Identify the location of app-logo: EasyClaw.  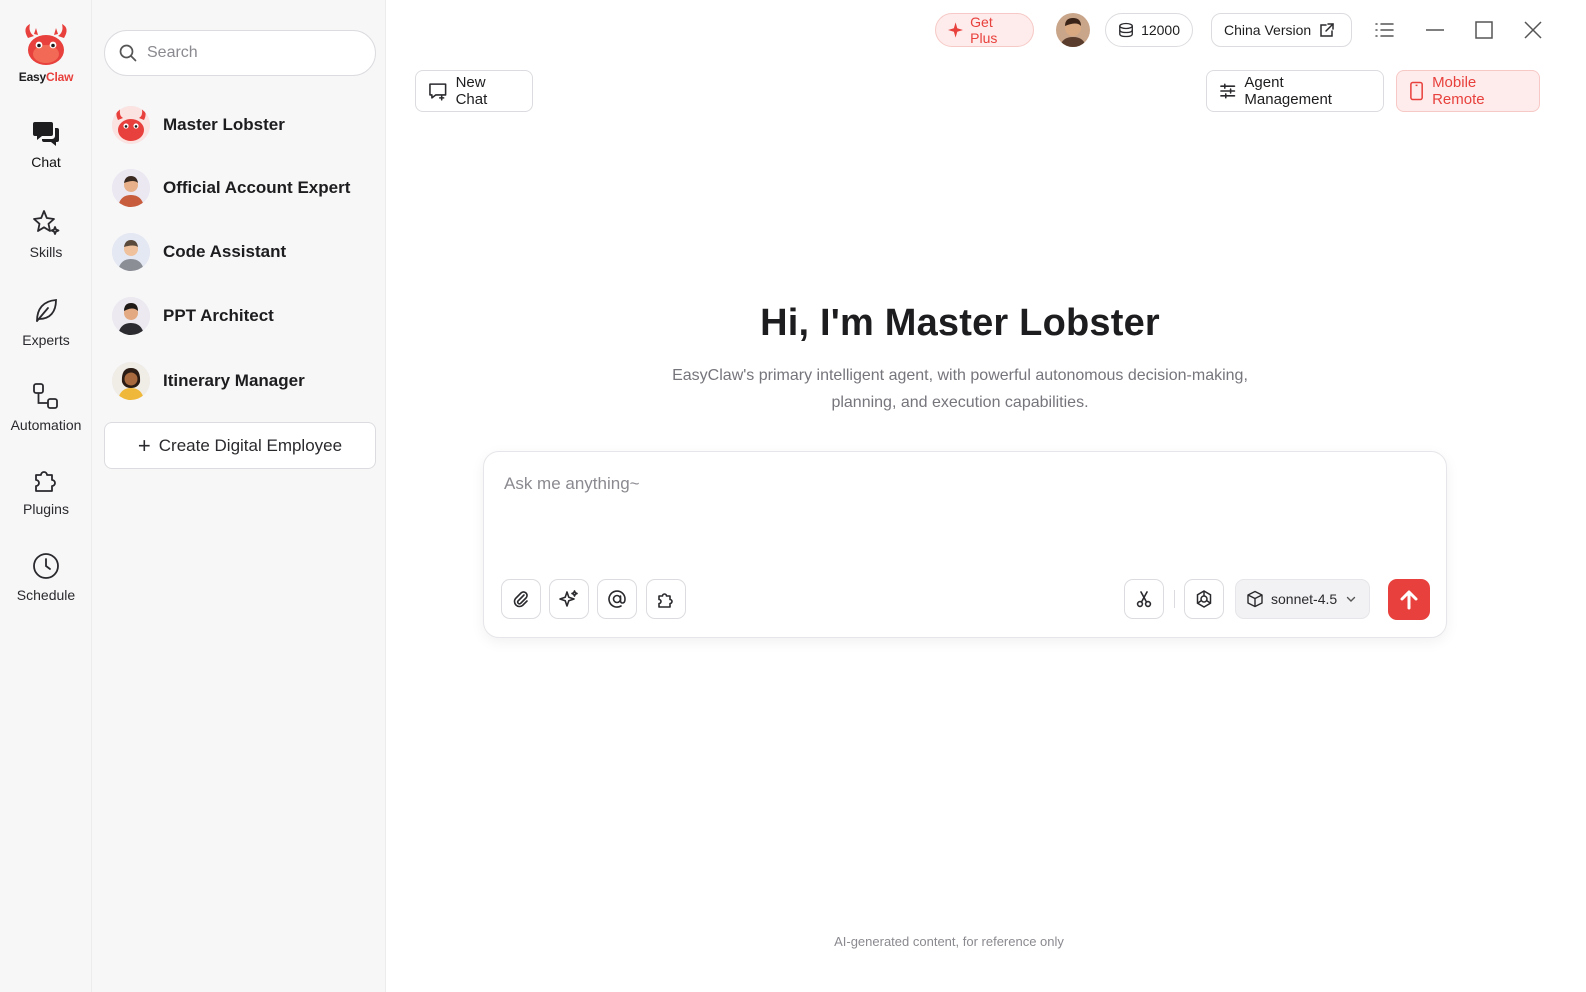
(46, 53).